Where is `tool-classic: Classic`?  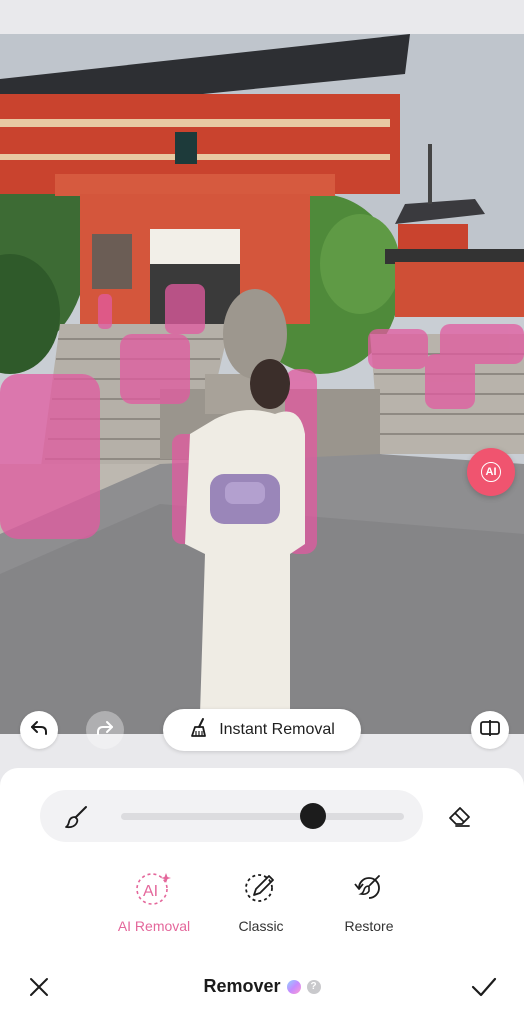
tool-classic: Classic is located at coordinates (261, 902).